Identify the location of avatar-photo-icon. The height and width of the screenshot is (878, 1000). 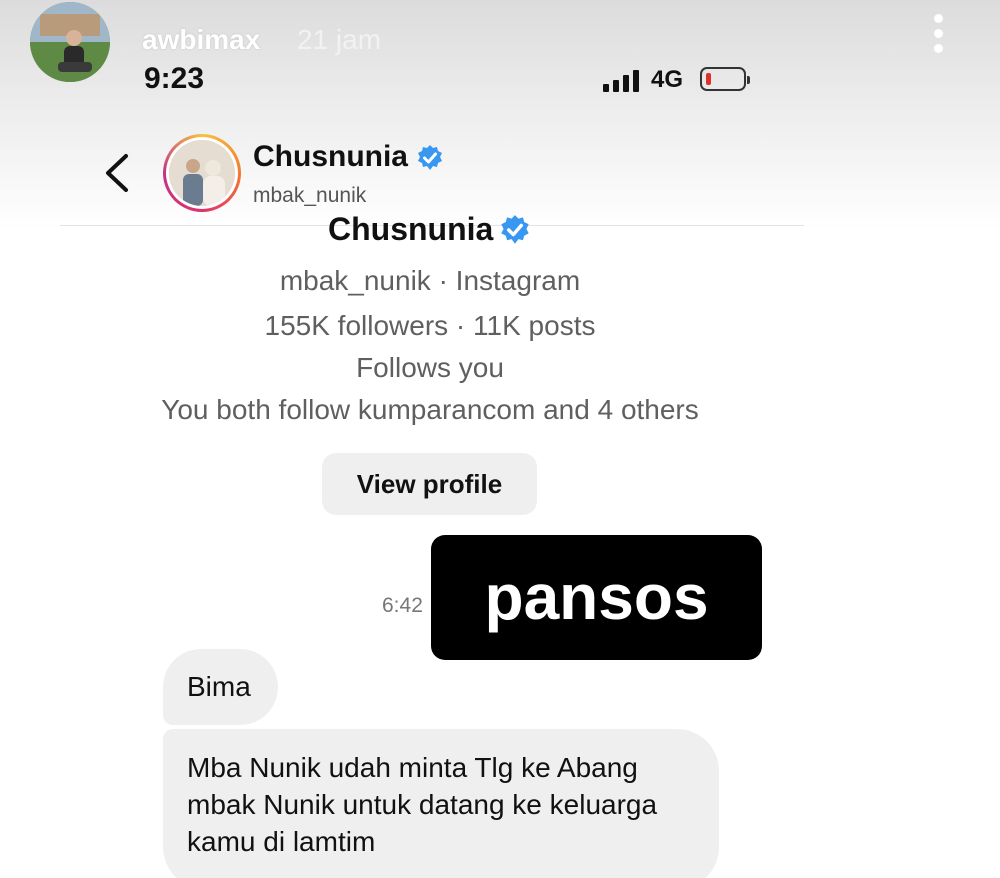
(70, 42).